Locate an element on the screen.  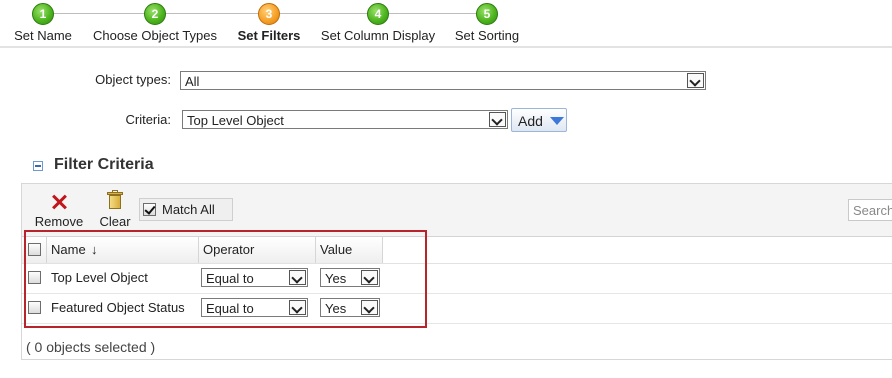
step-5-label: Set Sorting is located at coordinates (487, 35).